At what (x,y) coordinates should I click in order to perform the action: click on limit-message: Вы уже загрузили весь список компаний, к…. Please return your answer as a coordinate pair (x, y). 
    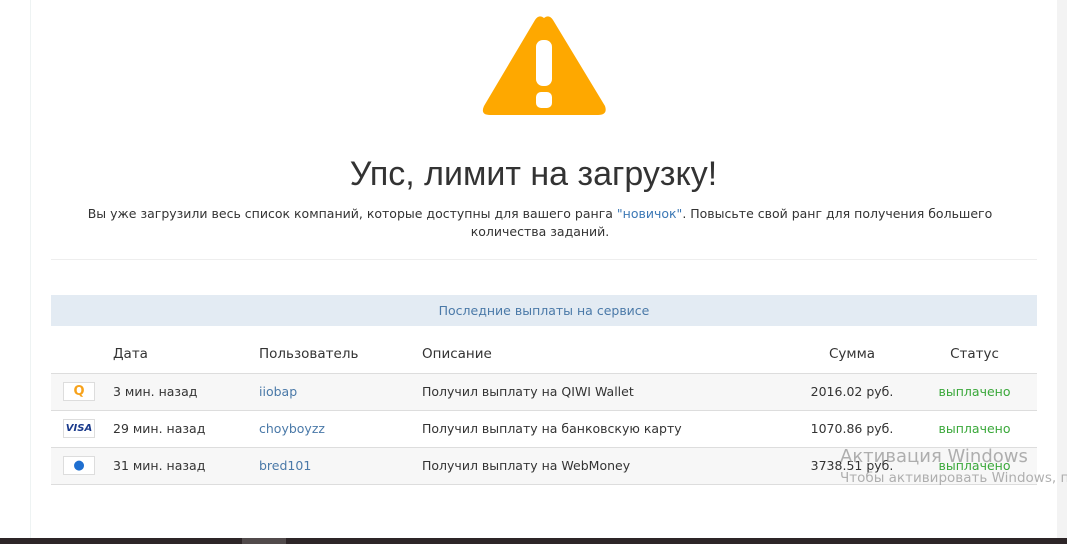
    Looking at the image, I should click on (540, 223).